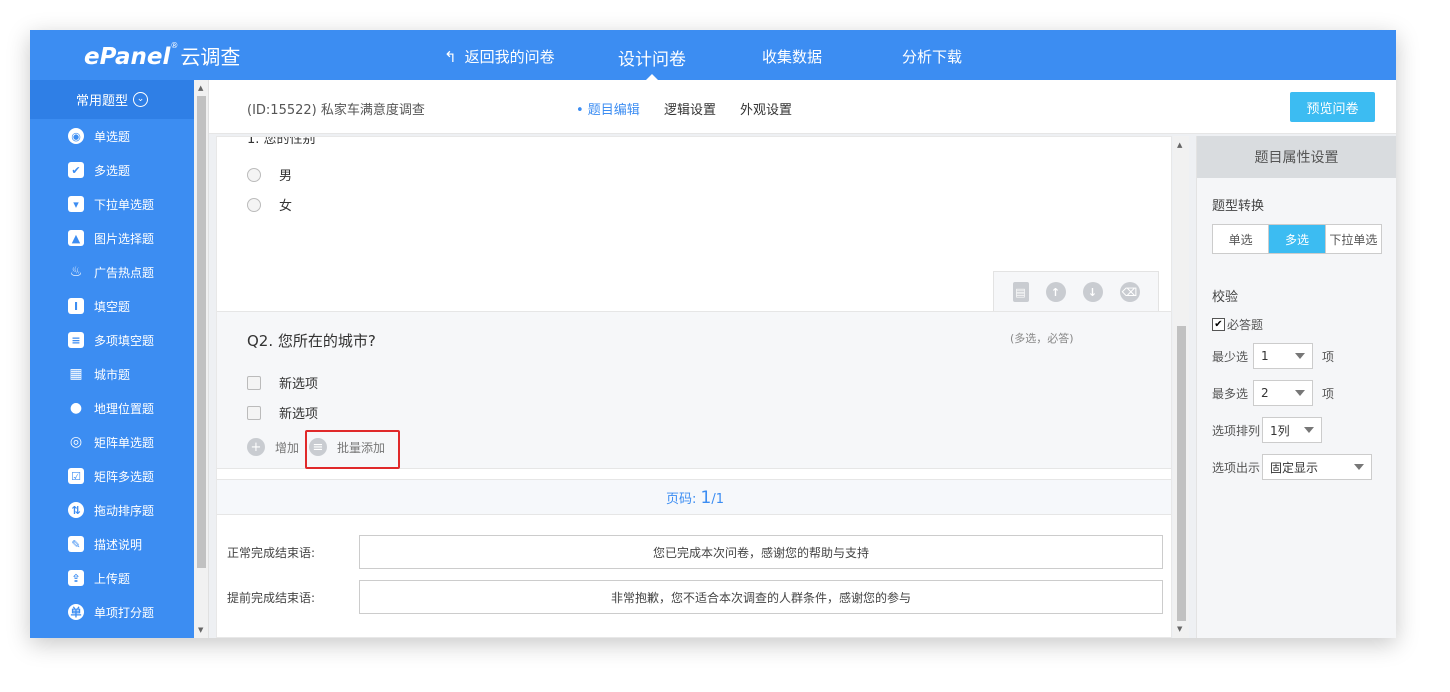  I want to click on option-display-dropdown: 固定显示, so click(1317, 467).